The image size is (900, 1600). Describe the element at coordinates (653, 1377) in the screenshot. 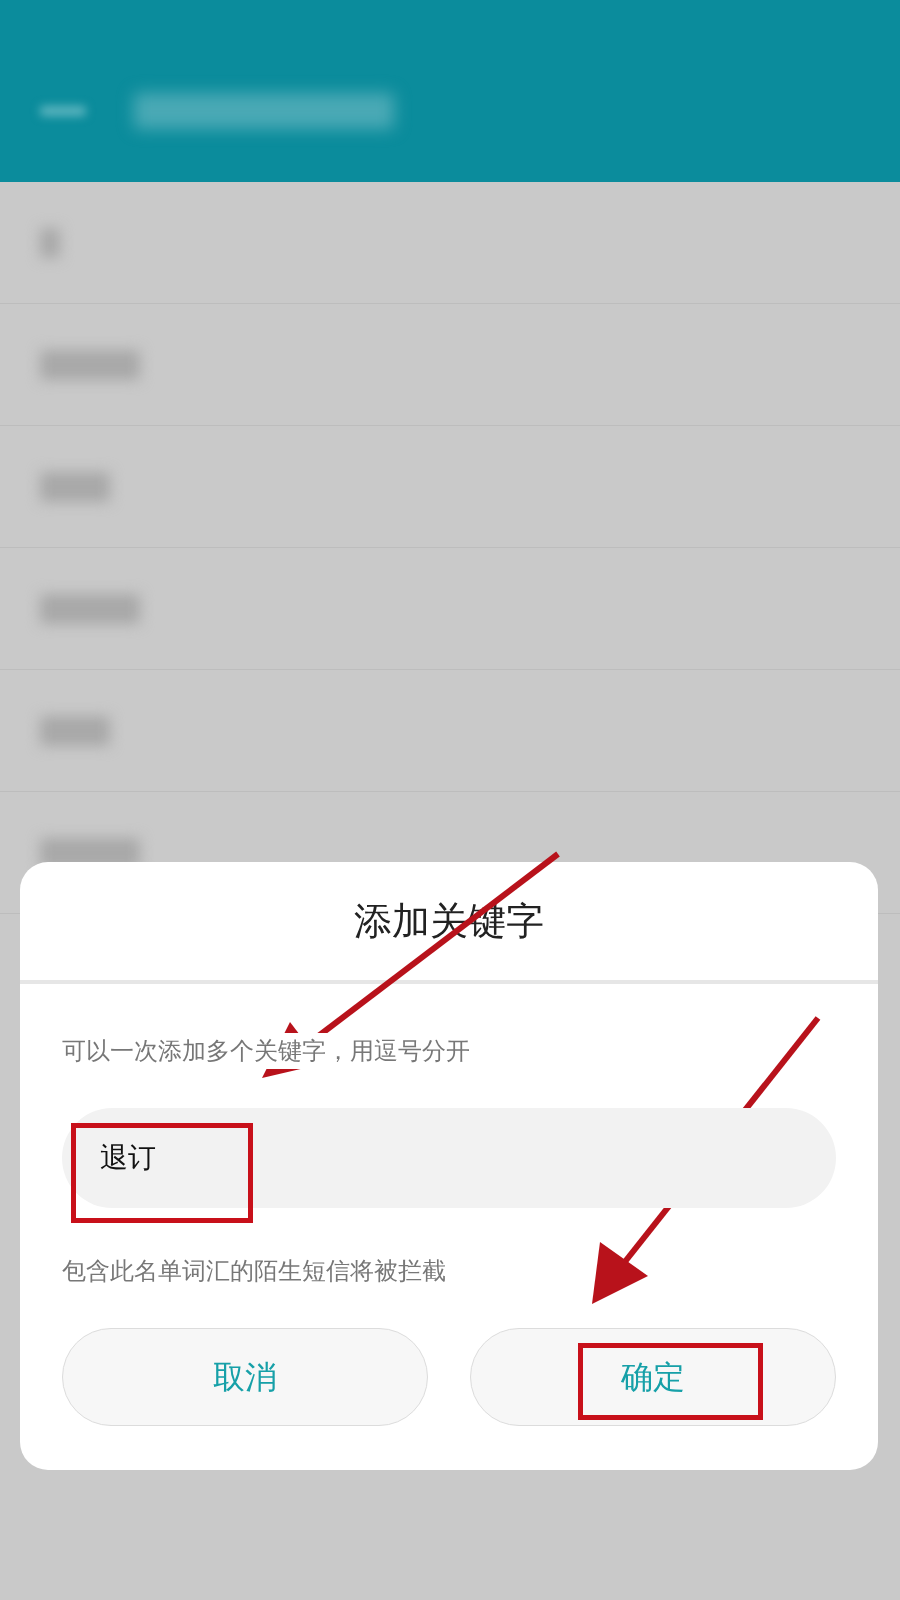

I see `confirm-button: 确定` at that location.